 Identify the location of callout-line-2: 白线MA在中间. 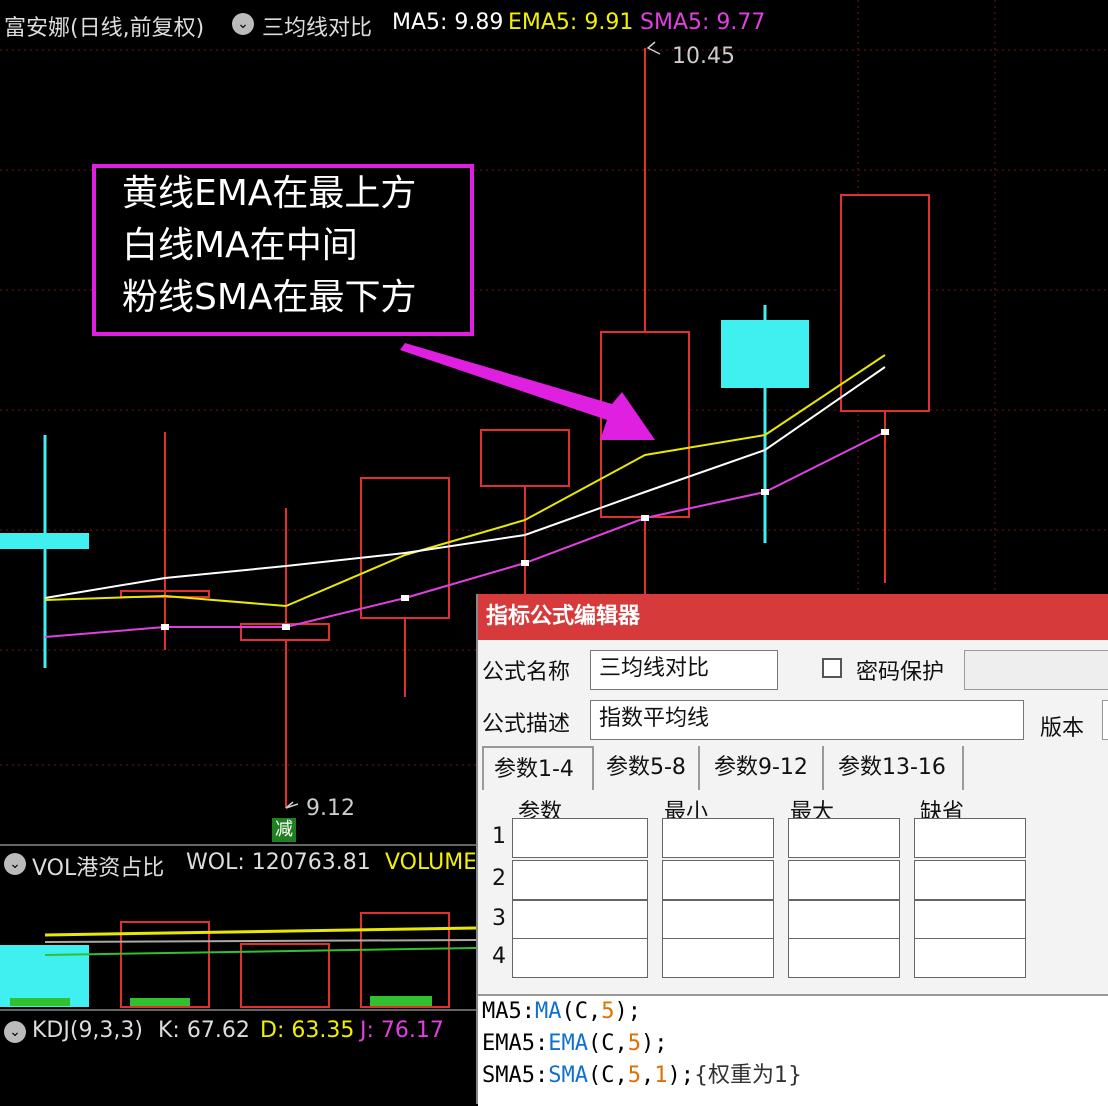
(240, 245).